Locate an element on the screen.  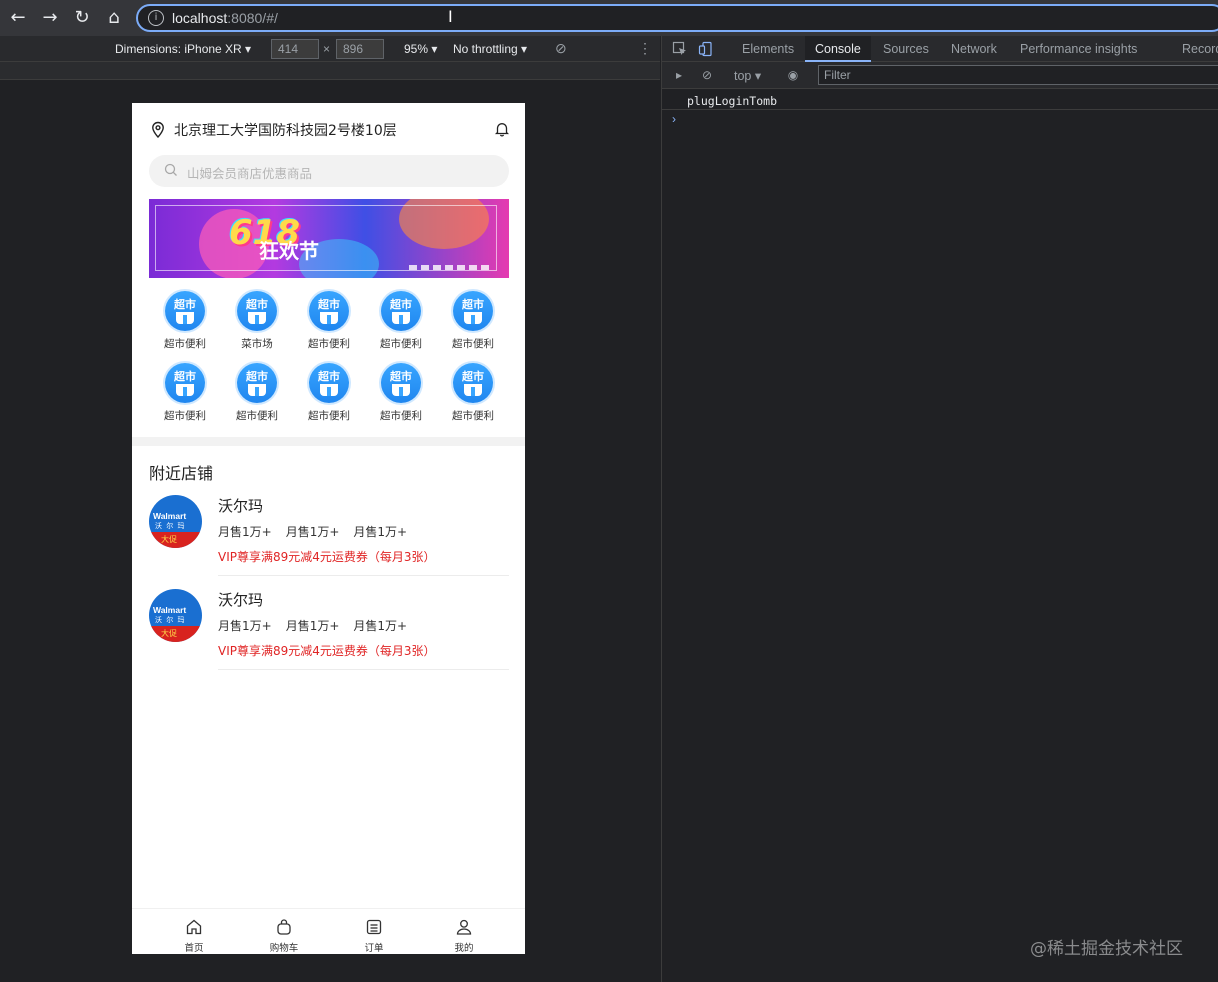
zoom-select: 95% ▾ is located at coordinates (420, 49).